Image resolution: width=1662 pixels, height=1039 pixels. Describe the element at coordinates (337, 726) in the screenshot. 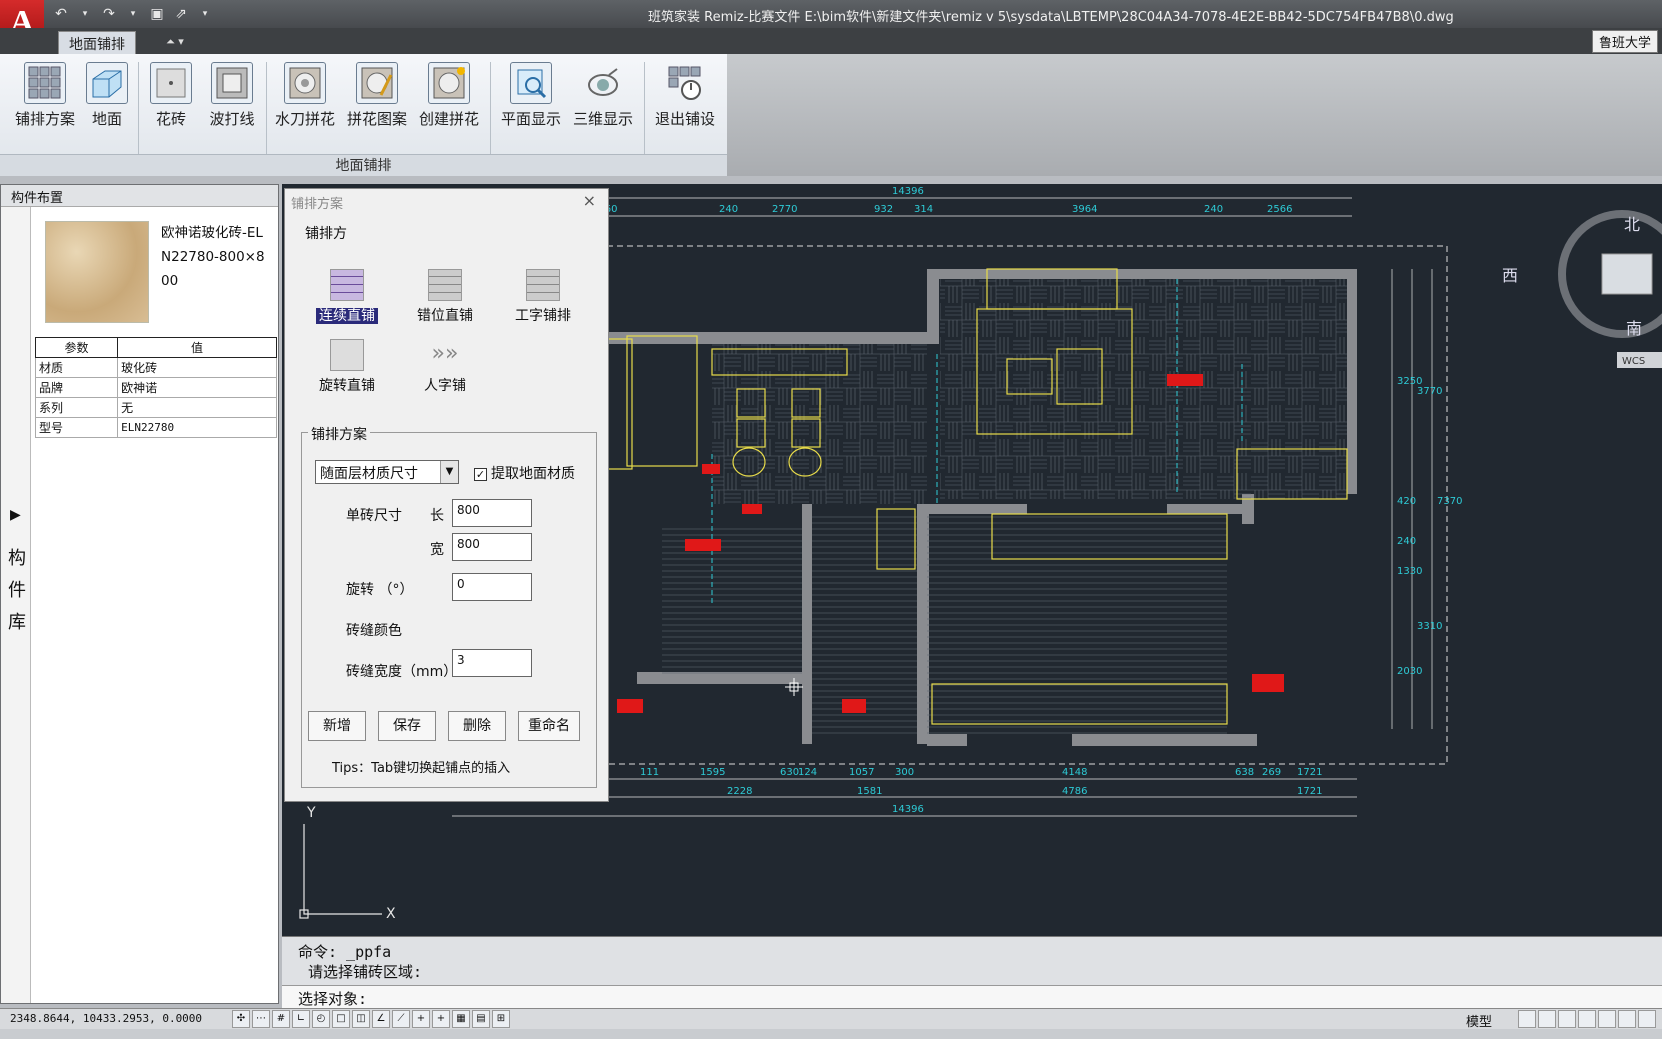

I see `new-button: 新增` at that location.